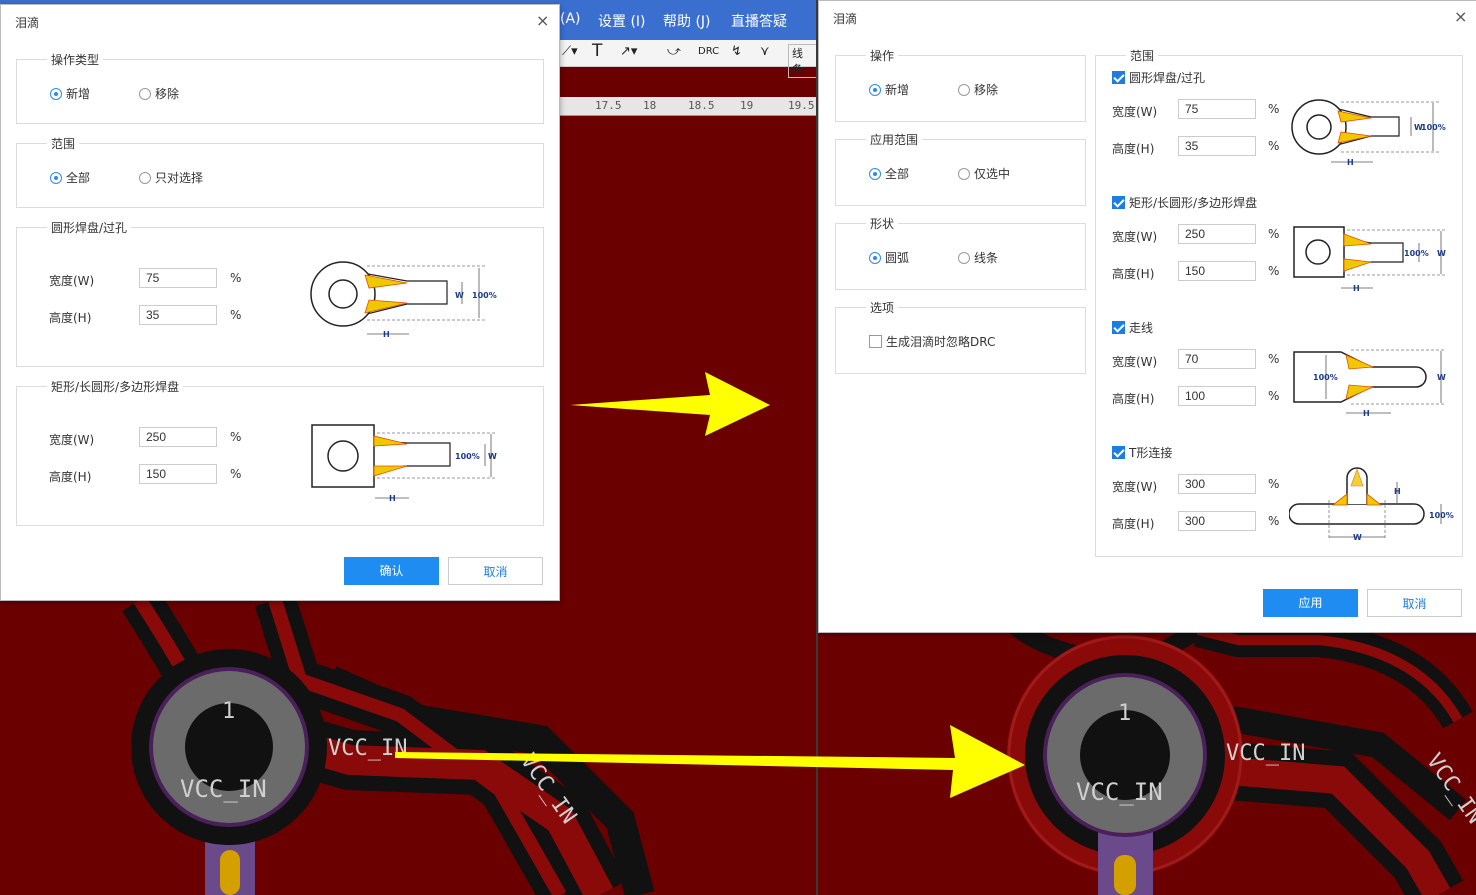 This screenshot has height=895, width=1476. Describe the element at coordinates (882, 223) in the screenshot. I see `shape-legend: 形状` at that location.